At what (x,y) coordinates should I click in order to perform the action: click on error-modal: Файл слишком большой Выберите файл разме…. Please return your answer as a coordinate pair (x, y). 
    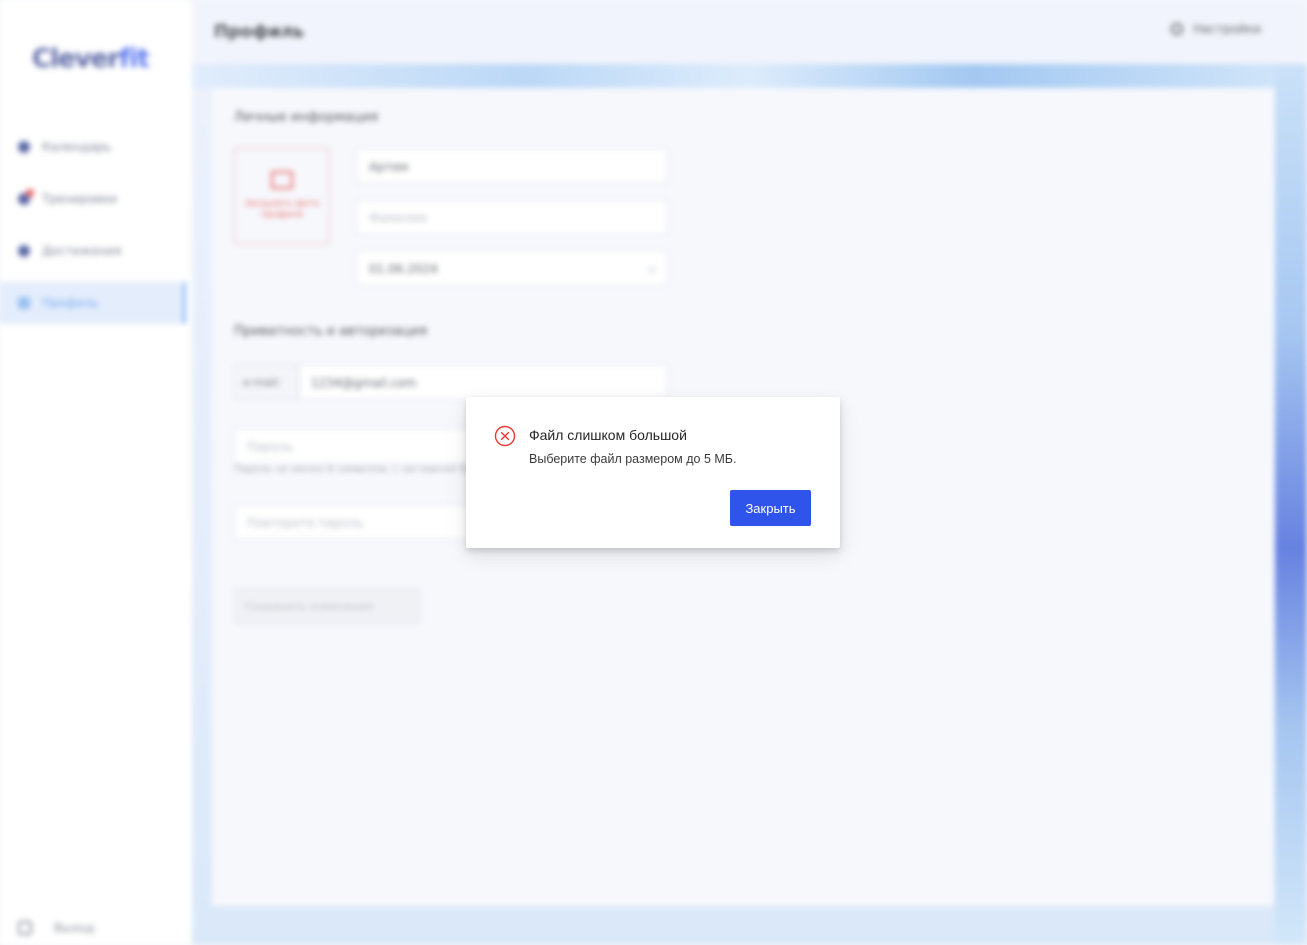
    Looking at the image, I should click on (653, 472).